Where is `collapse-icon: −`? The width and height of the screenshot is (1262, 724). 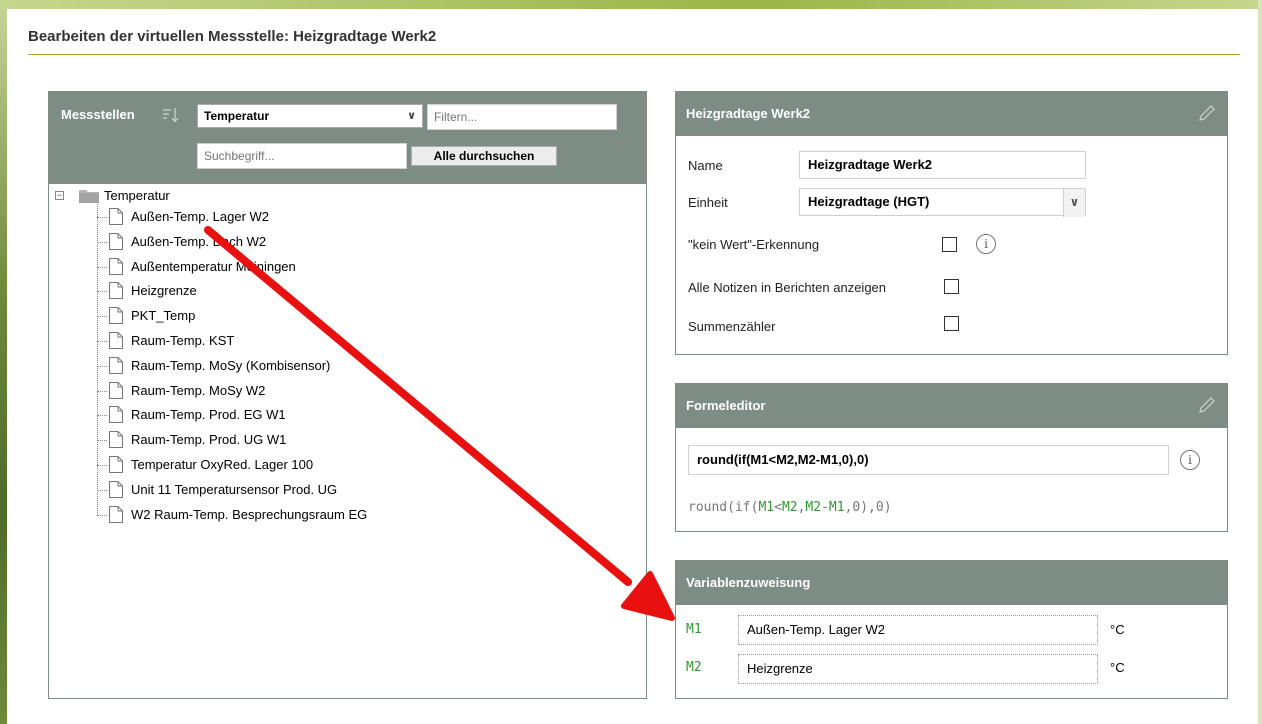 collapse-icon: − is located at coordinates (59, 195).